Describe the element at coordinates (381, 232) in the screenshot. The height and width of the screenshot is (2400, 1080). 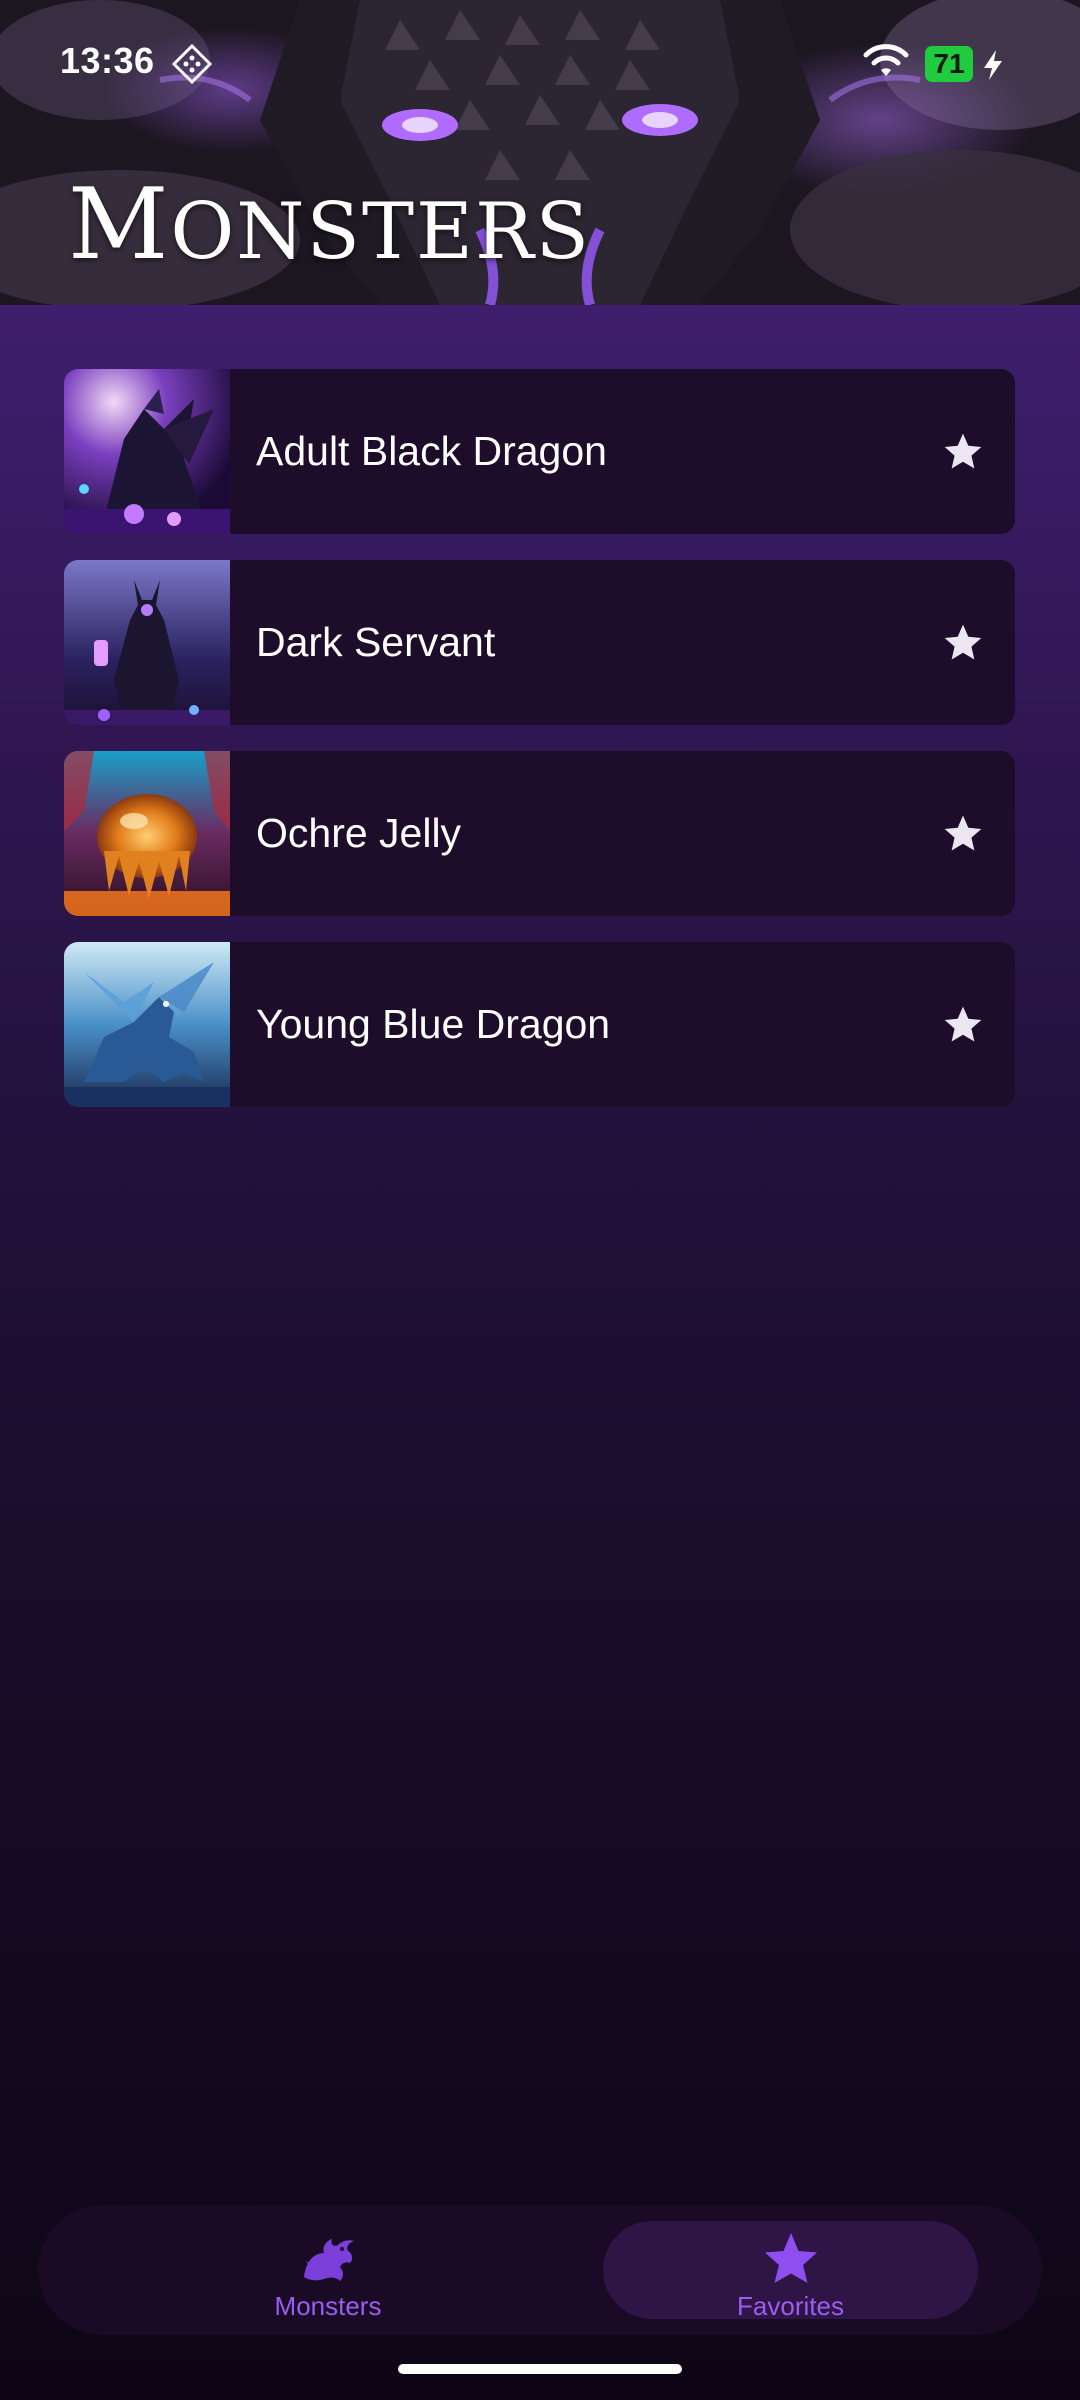
I see `title-rest: ONSTERS` at that location.